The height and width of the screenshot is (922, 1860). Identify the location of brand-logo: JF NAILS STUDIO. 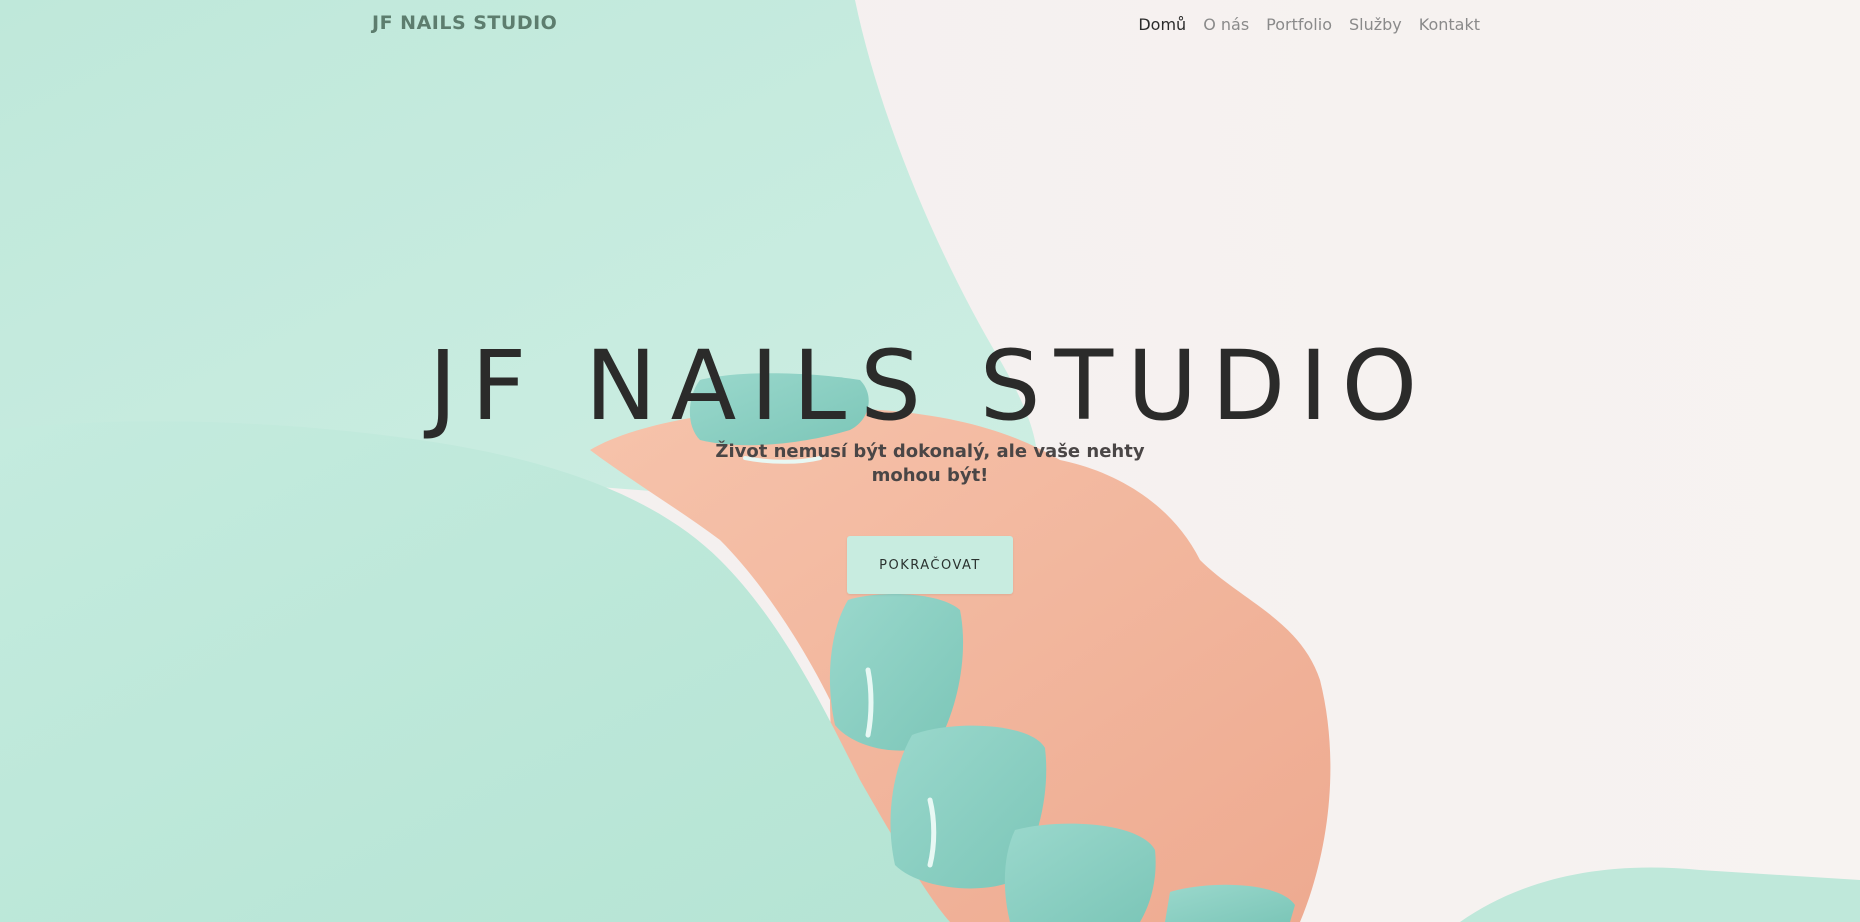
(464, 23).